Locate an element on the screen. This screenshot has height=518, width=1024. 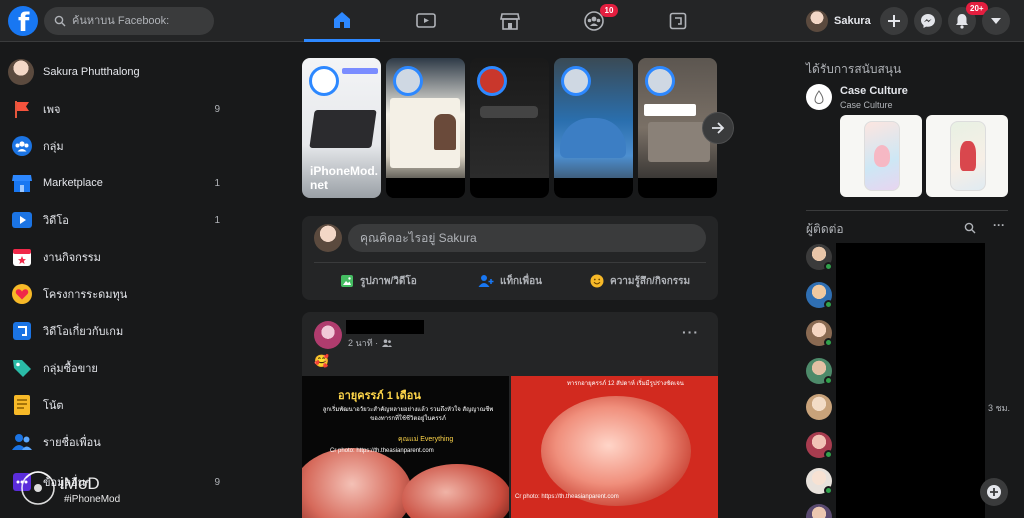
sidebar-item-video: วิดีโอ 1 is located at coordinates (114, 220).